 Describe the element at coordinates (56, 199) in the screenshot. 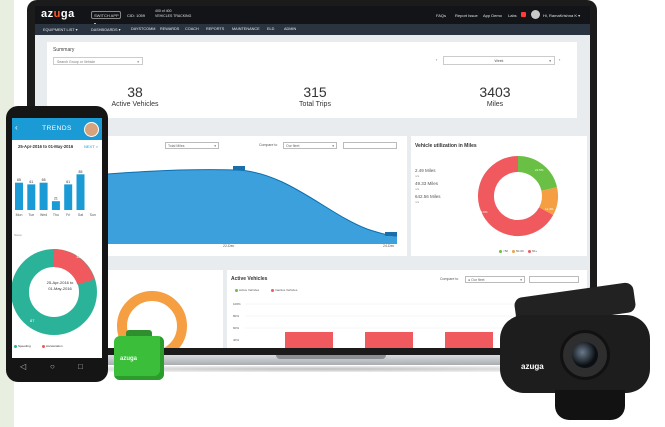

I see `data-label: 21` at that location.